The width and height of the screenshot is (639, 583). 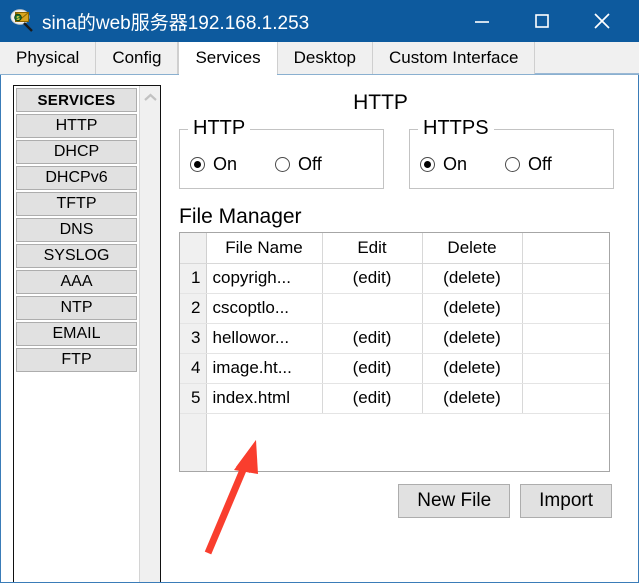 What do you see at coordinates (264, 248) in the screenshot?
I see `column-header-file-name: File Name` at bounding box center [264, 248].